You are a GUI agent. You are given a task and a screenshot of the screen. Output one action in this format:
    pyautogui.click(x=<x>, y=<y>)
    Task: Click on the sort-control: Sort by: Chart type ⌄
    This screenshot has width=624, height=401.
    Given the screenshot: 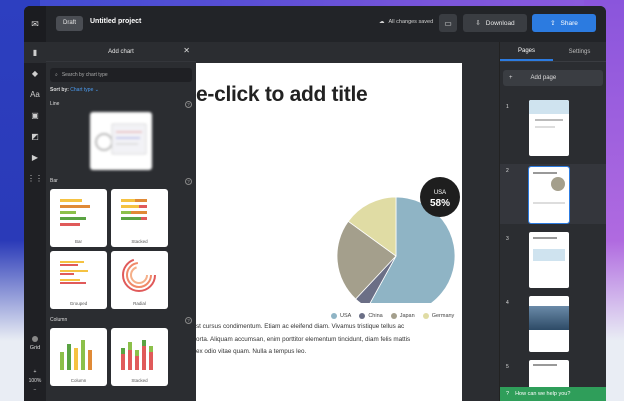 What is the action you would take?
    pyautogui.click(x=121, y=90)
    